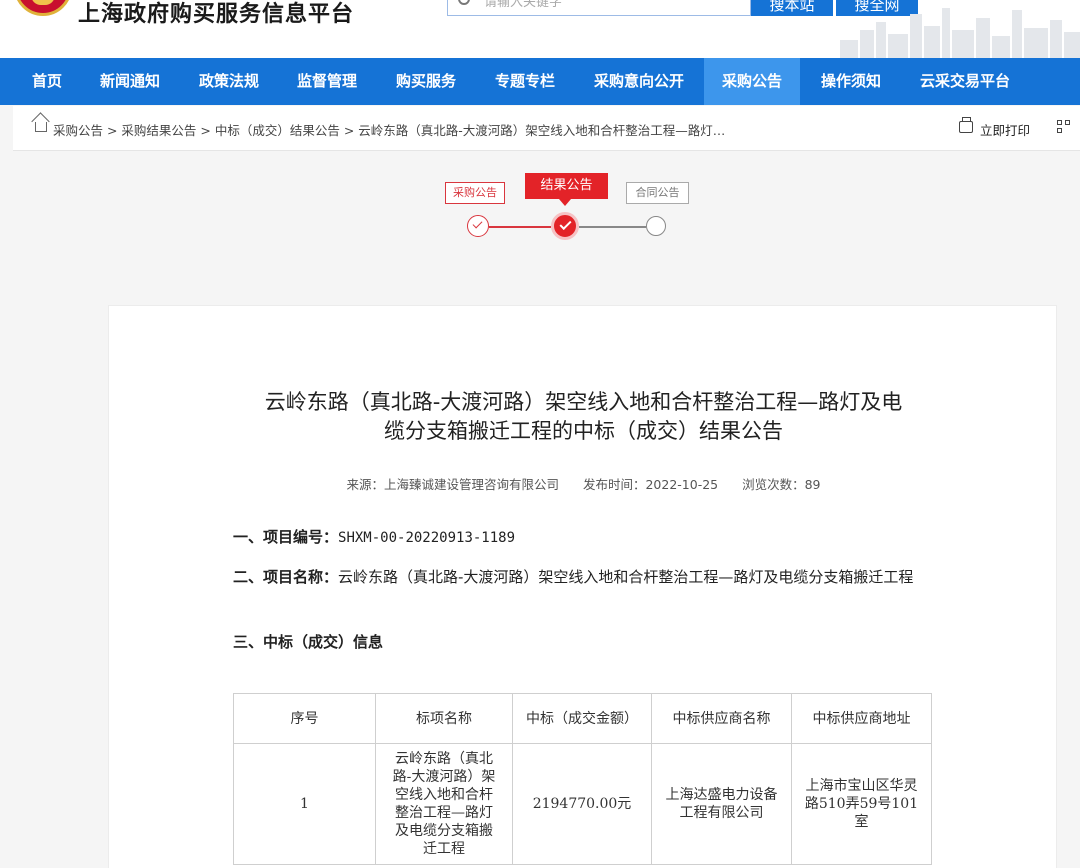 This screenshot has height=868, width=1080. Describe the element at coordinates (965, 81) in the screenshot. I see `nav-item-cloud-platform: 云采交易平台` at that location.